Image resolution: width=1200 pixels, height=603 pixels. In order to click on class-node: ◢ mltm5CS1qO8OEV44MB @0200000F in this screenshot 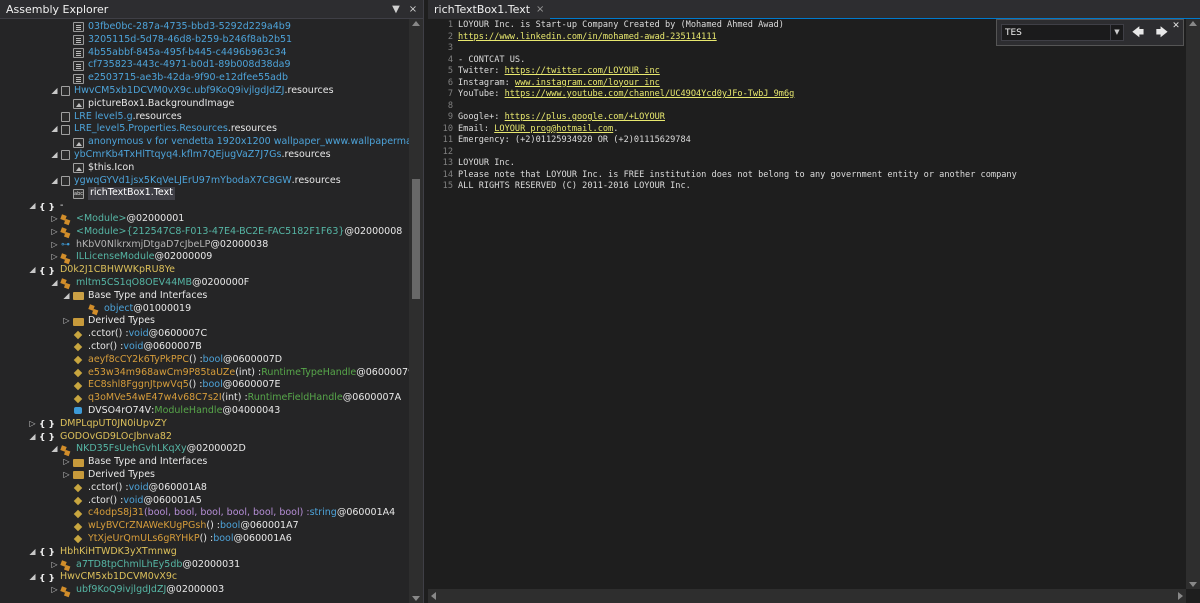, I will do `click(149, 283)`.